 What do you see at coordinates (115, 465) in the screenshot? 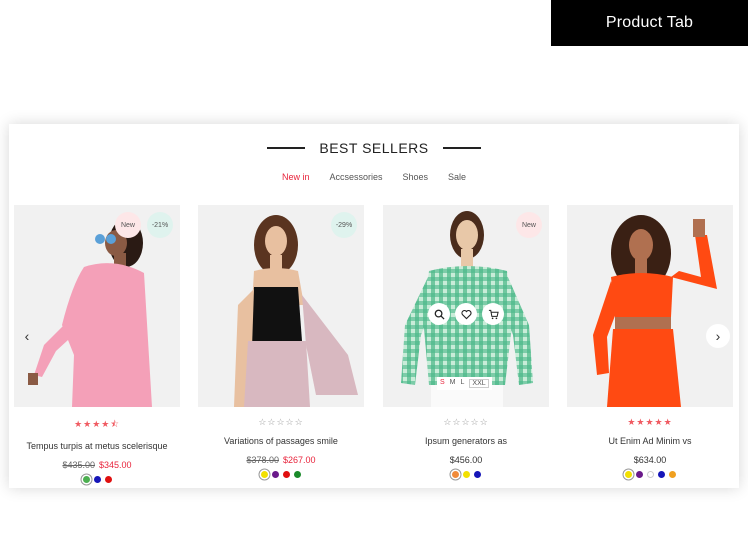
I see `sale-price: $345.00` at bounding box center [115, 465].